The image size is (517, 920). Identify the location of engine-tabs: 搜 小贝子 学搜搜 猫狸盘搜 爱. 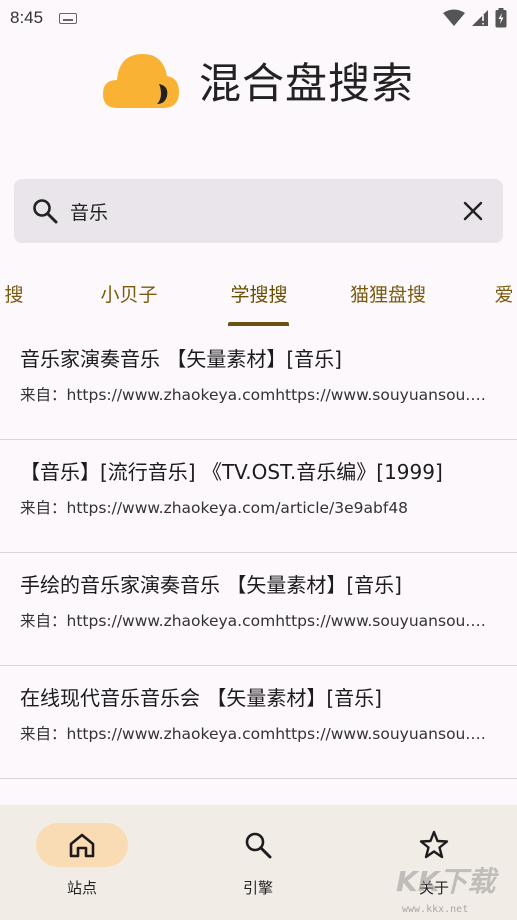
(258, 295).